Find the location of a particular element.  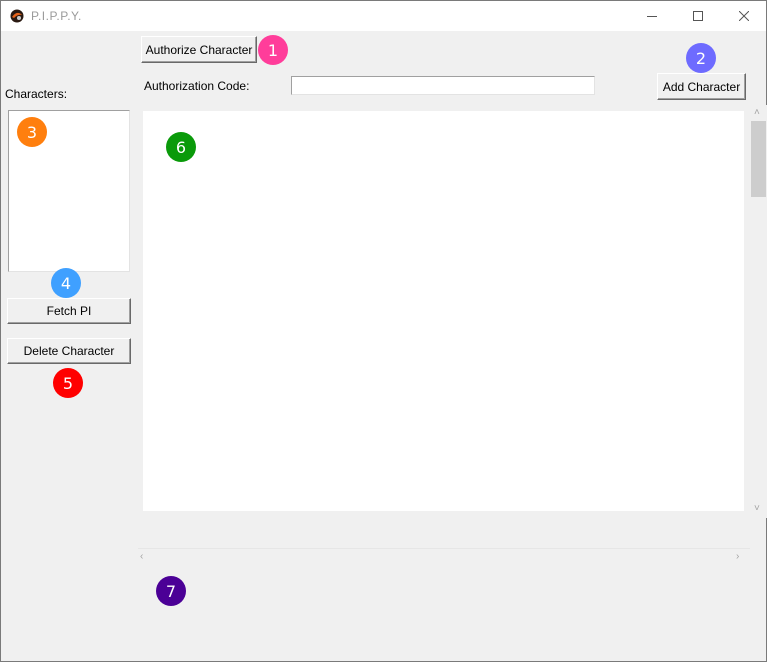

characters-label: Characters: is located at coordinates (36, 94).